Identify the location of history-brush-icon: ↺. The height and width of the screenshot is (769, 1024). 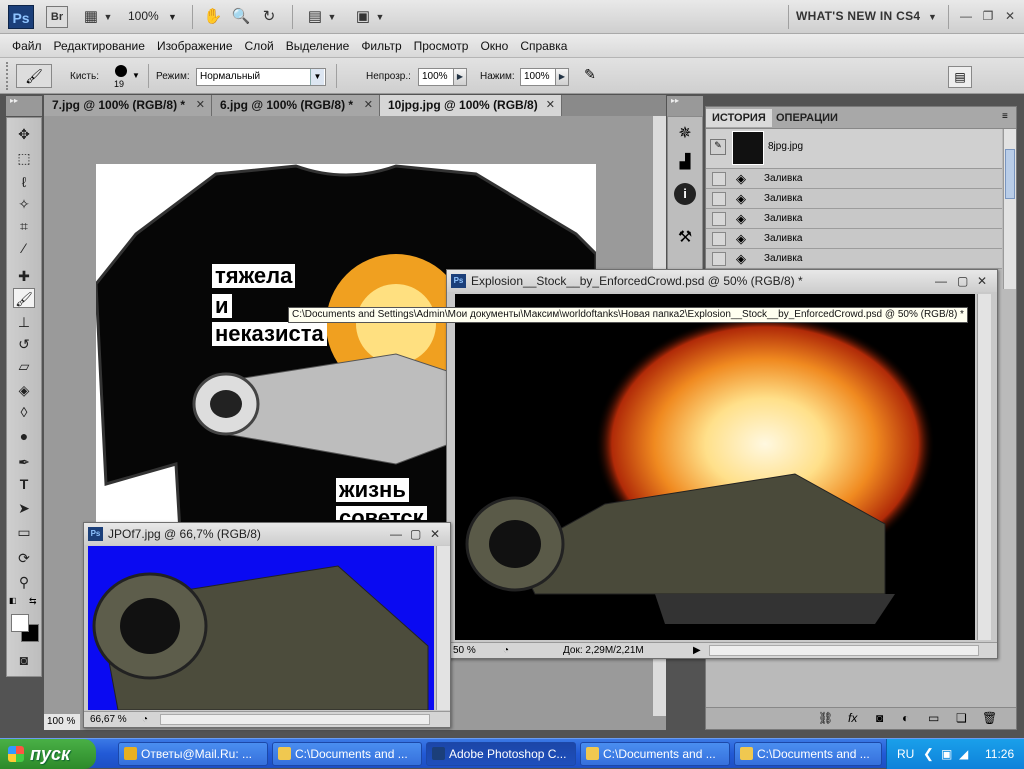
(24, 344).